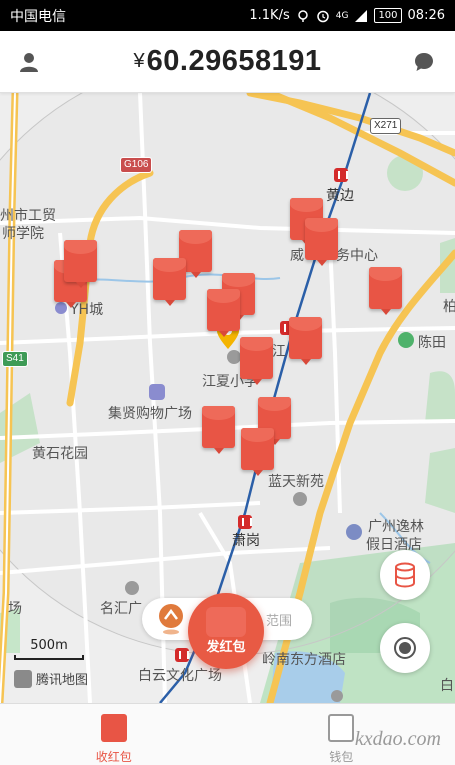 This screenshot has height=765, width=455. Describe the element at coordinates (357, 256) in the screenshot. I see `map-label: 务中心` at that location.